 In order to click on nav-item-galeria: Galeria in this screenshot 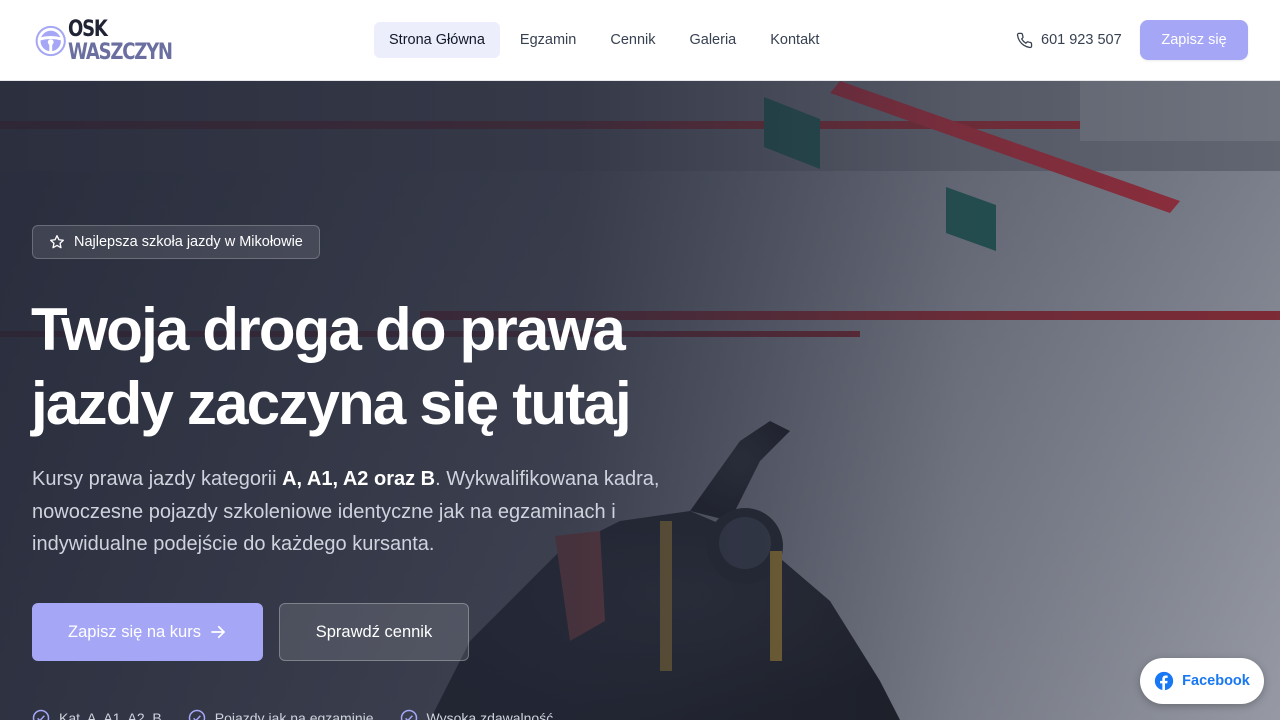, I will do `click(712, 40)`.